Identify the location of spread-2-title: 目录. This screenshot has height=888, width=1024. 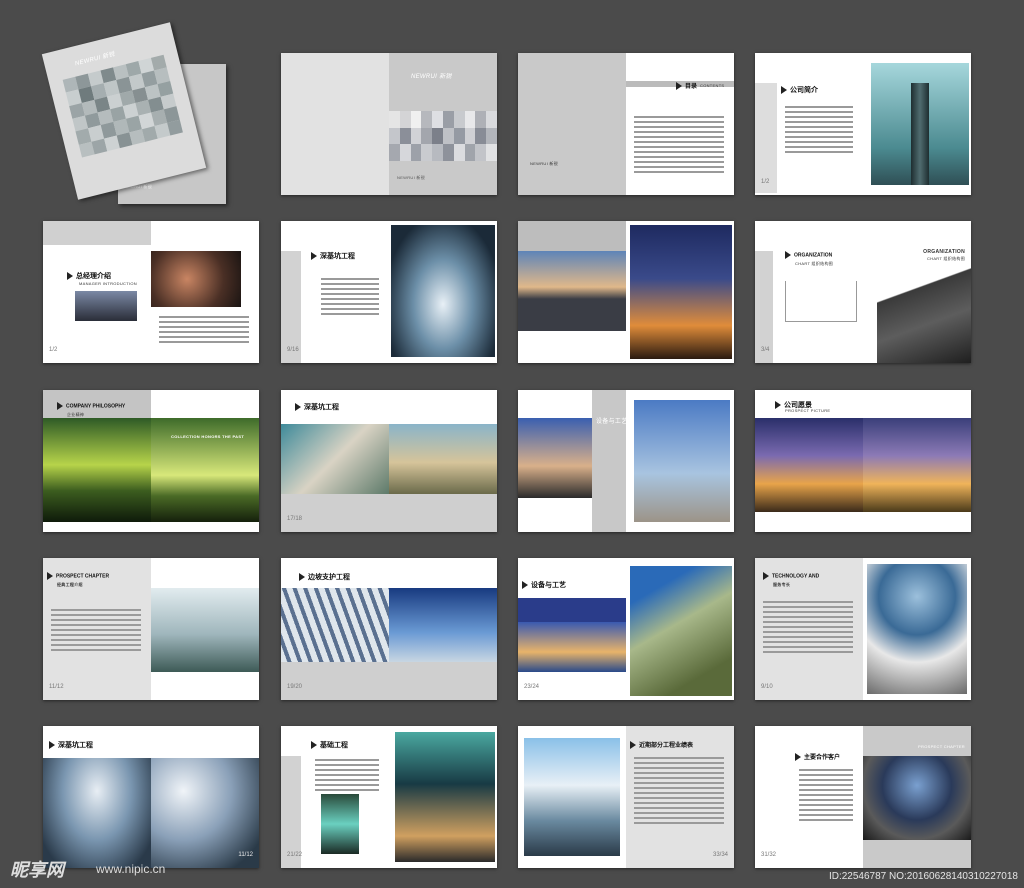
(686, 85).